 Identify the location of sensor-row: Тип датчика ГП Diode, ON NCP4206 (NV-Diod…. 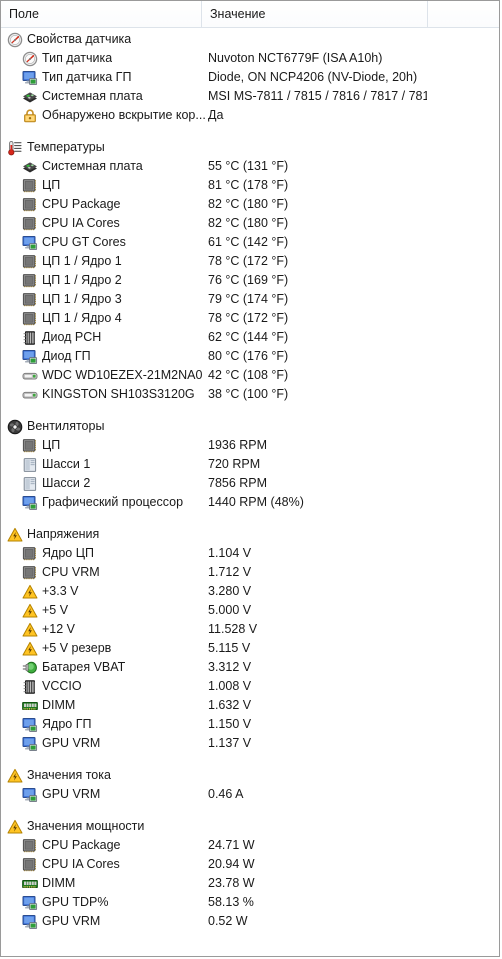
(250, 77).